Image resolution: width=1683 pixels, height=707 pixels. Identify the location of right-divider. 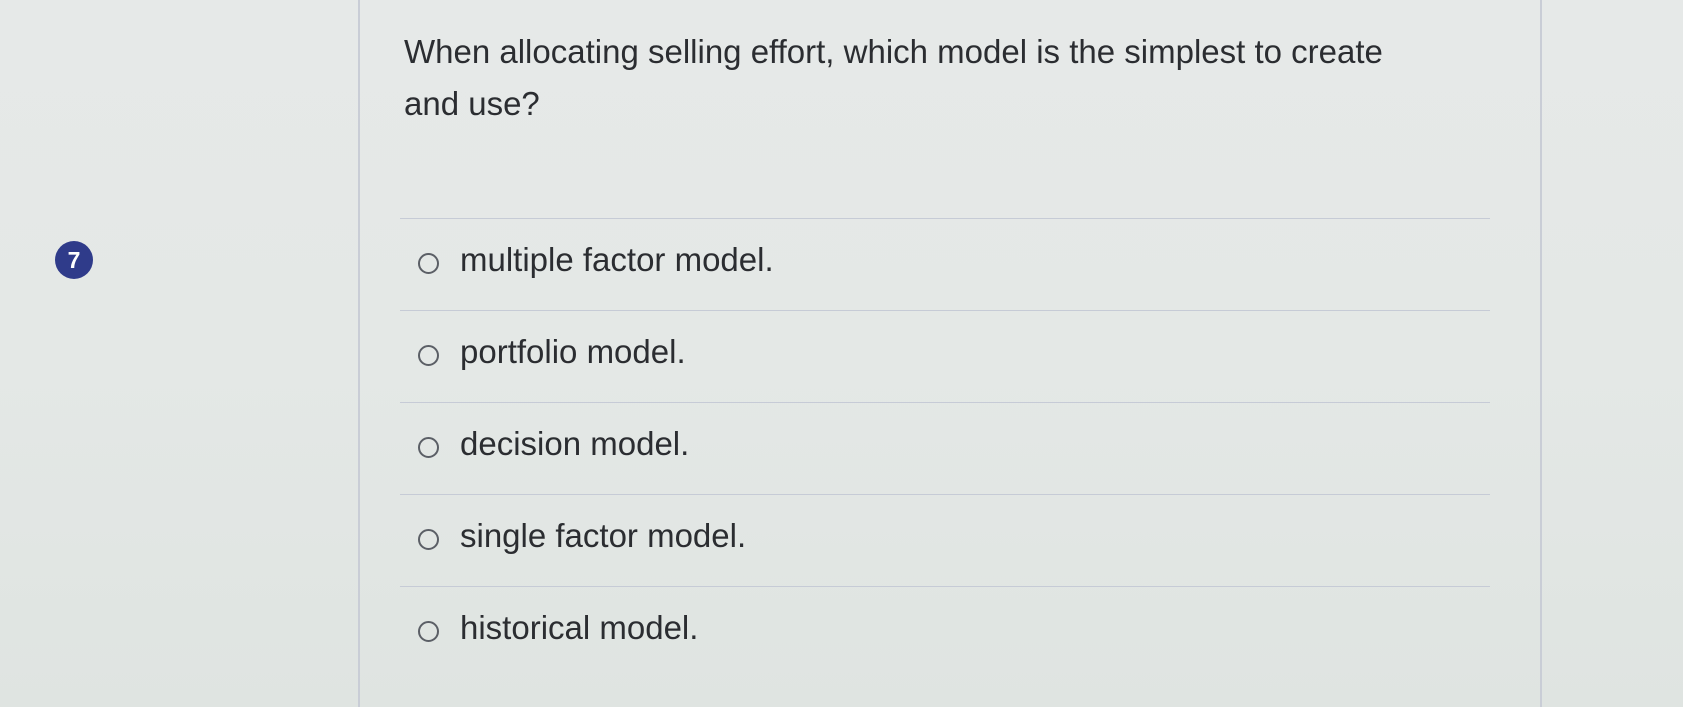
(1541, 353).